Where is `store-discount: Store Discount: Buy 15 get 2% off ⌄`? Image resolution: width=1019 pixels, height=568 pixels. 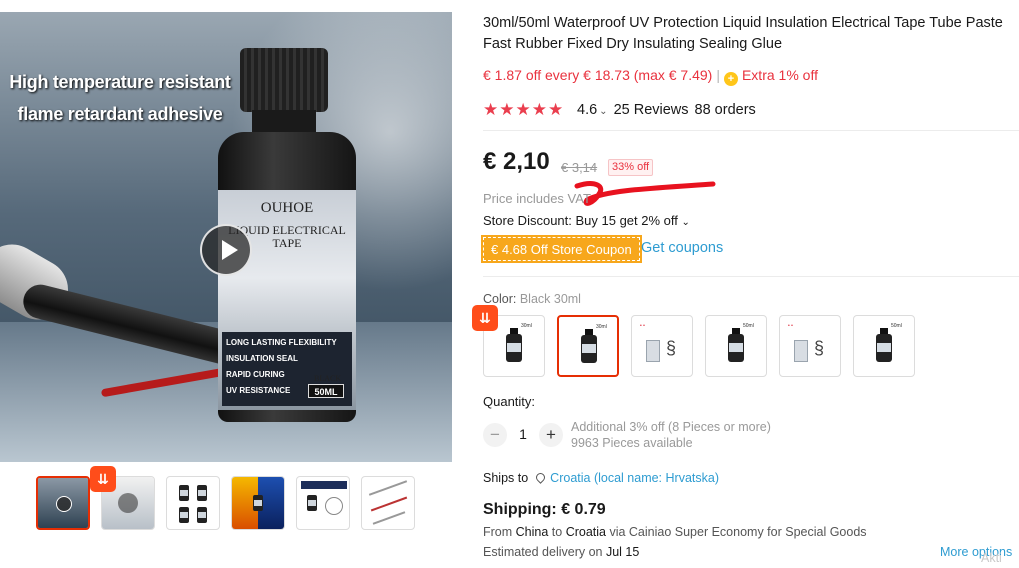 store-discount: Store Discount: Buy 15 get 2% off ⌄ is located at coordinates (586, 220).